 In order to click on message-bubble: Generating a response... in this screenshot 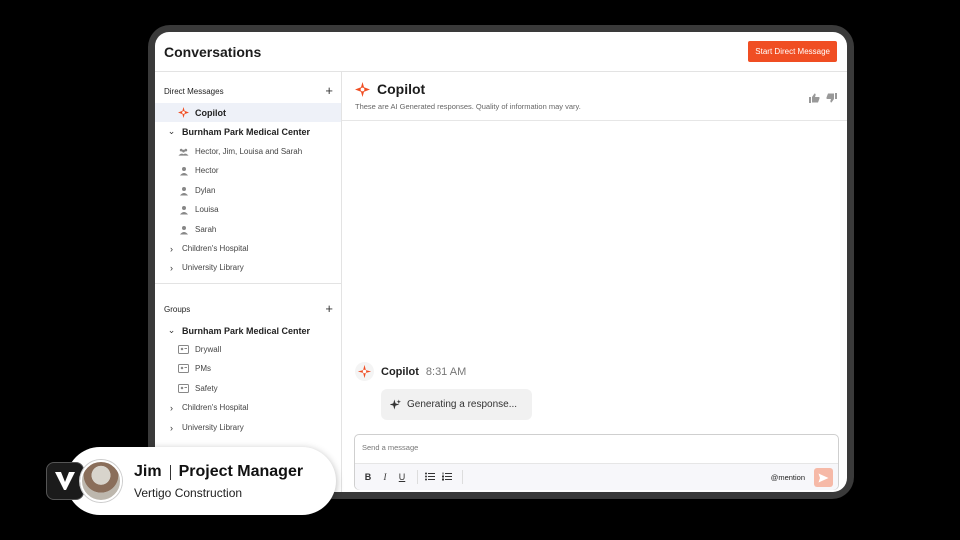, I will do `click(456, 404)`.